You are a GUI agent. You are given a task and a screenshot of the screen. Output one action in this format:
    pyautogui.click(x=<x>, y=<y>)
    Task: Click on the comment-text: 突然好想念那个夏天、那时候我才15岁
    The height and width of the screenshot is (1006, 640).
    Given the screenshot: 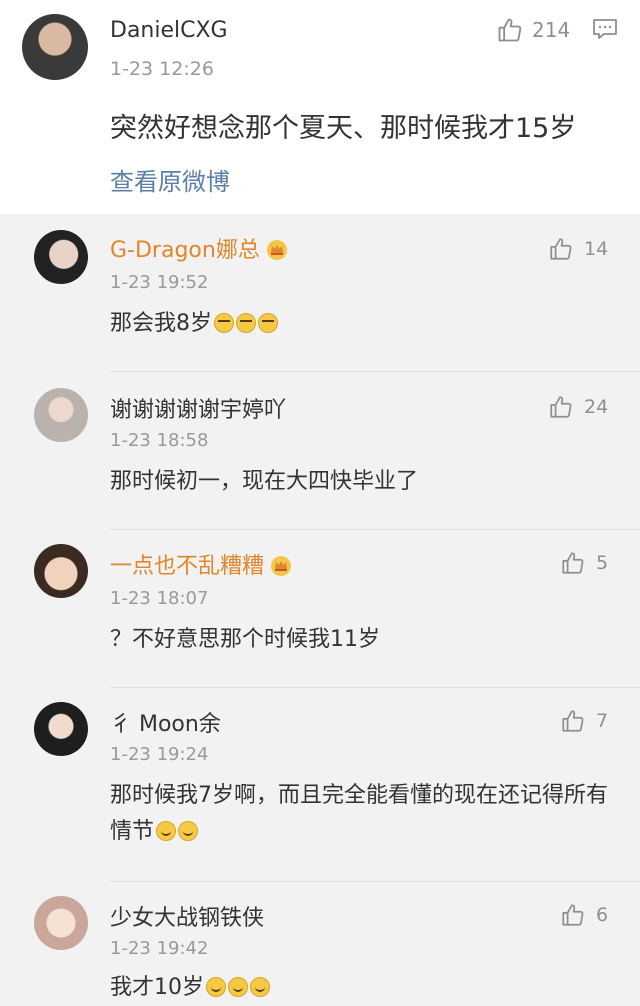 What is the action you would take?
    pyautogui.click(x=343, y=128)
    